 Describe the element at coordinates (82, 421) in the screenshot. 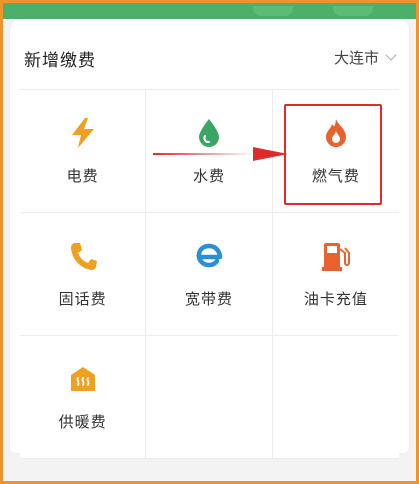

I see `grid-item-label: 供暖费` at that location.